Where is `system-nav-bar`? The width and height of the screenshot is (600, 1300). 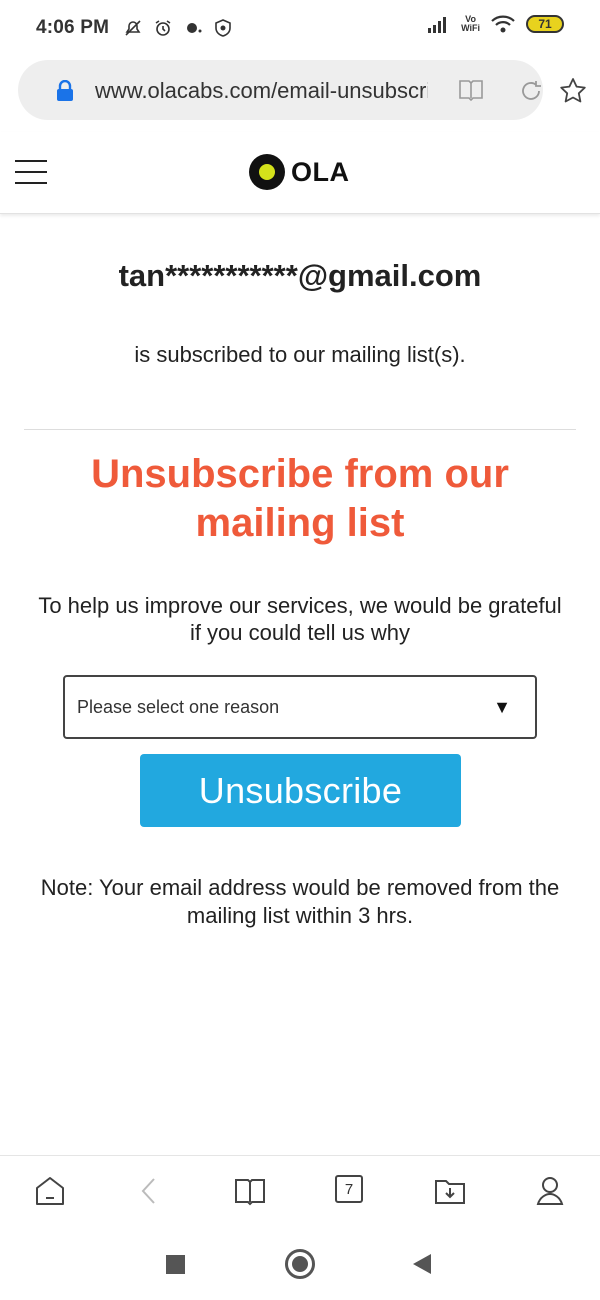 system-nav-bar is located at coordinates (300, 1267).